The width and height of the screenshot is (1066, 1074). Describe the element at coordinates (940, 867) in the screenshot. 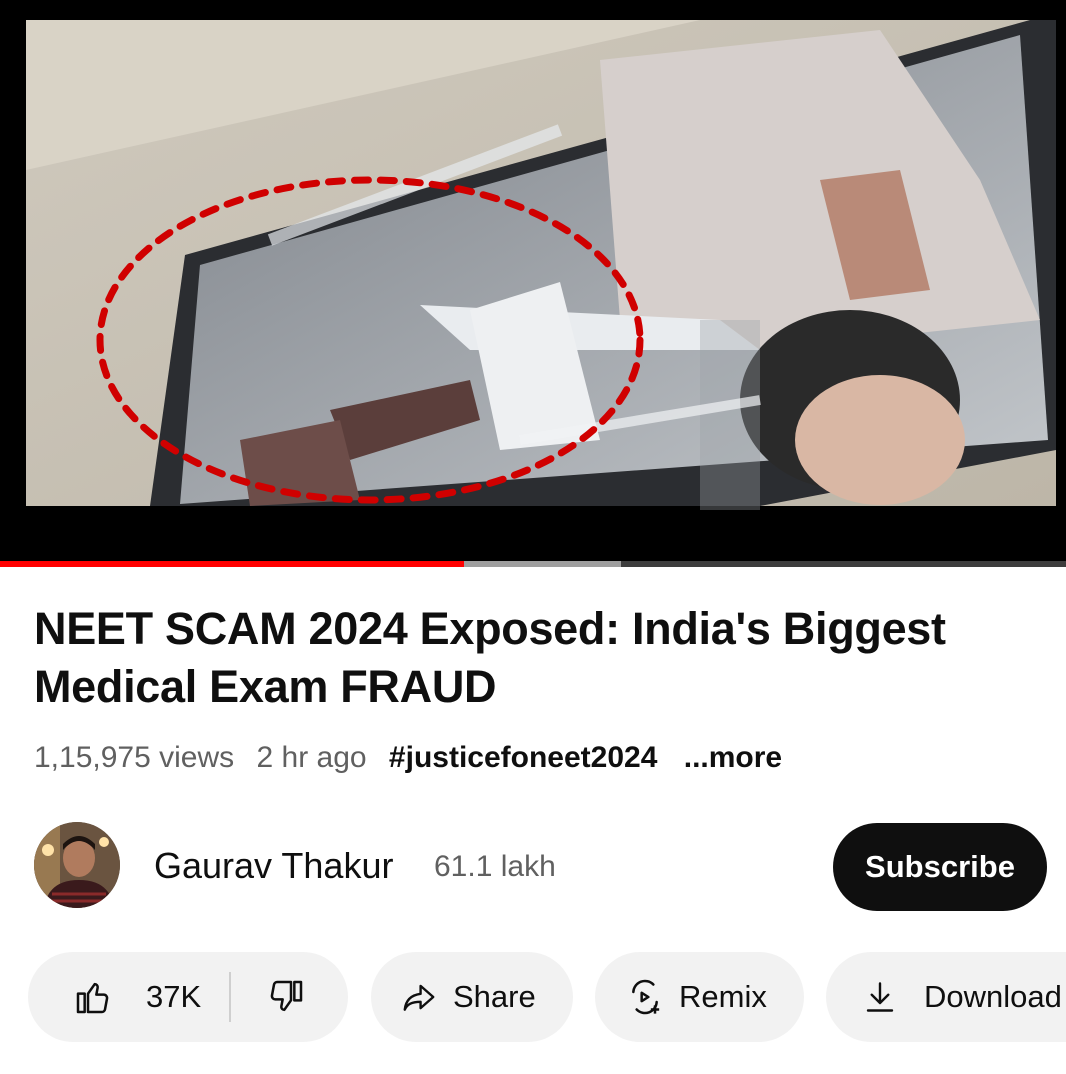

I see `subscribe-button: Subscribe` at that location.